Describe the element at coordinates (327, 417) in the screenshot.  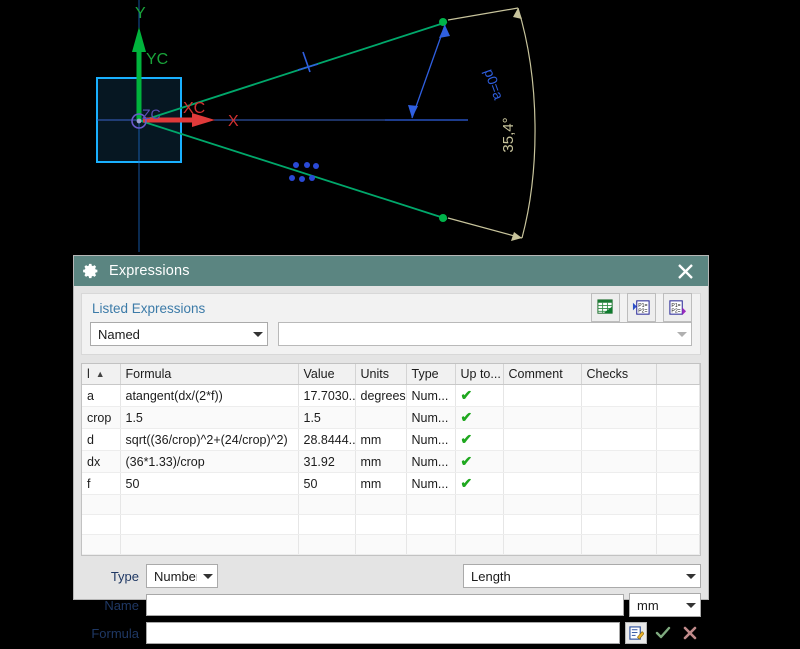
I see `cell-value: 1.5` at that location.